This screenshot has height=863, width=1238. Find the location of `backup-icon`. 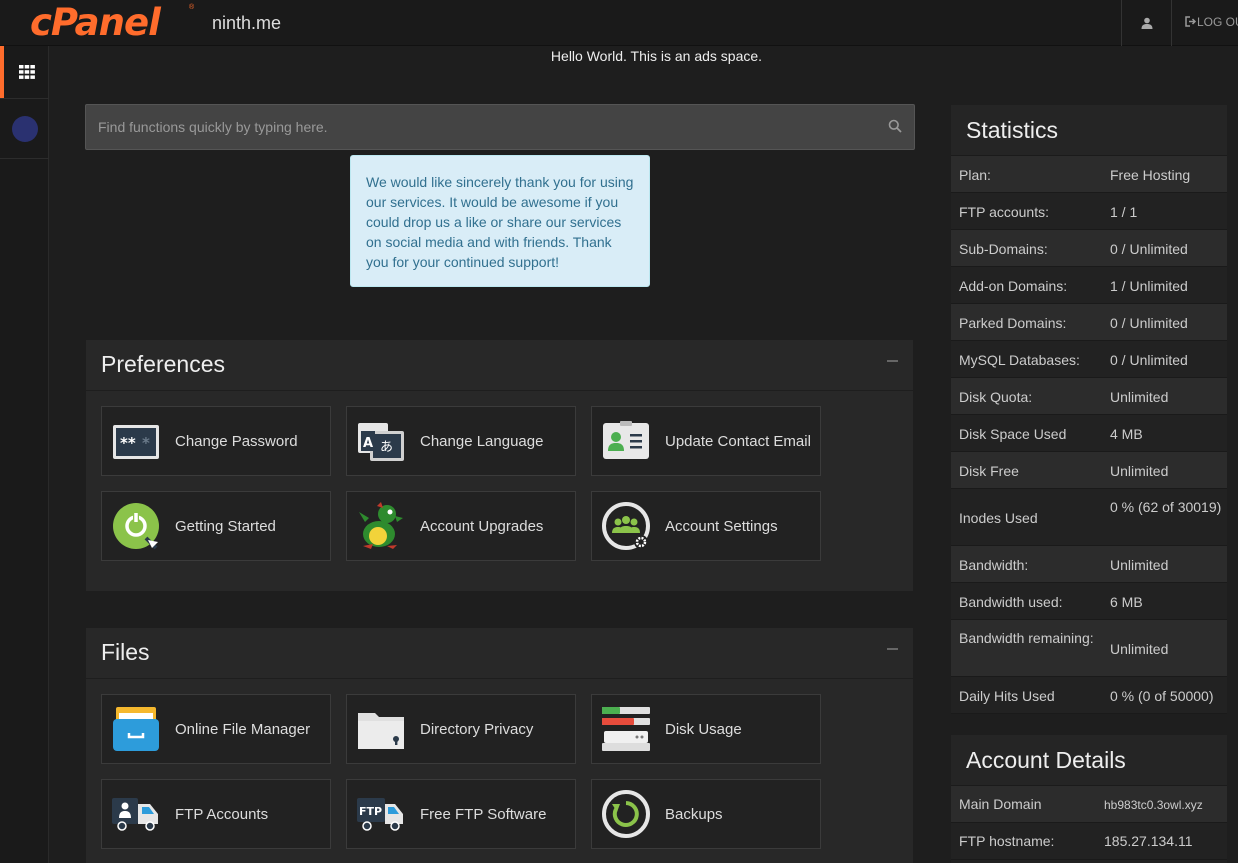

backup-icon is located at coordinates (626, 814).